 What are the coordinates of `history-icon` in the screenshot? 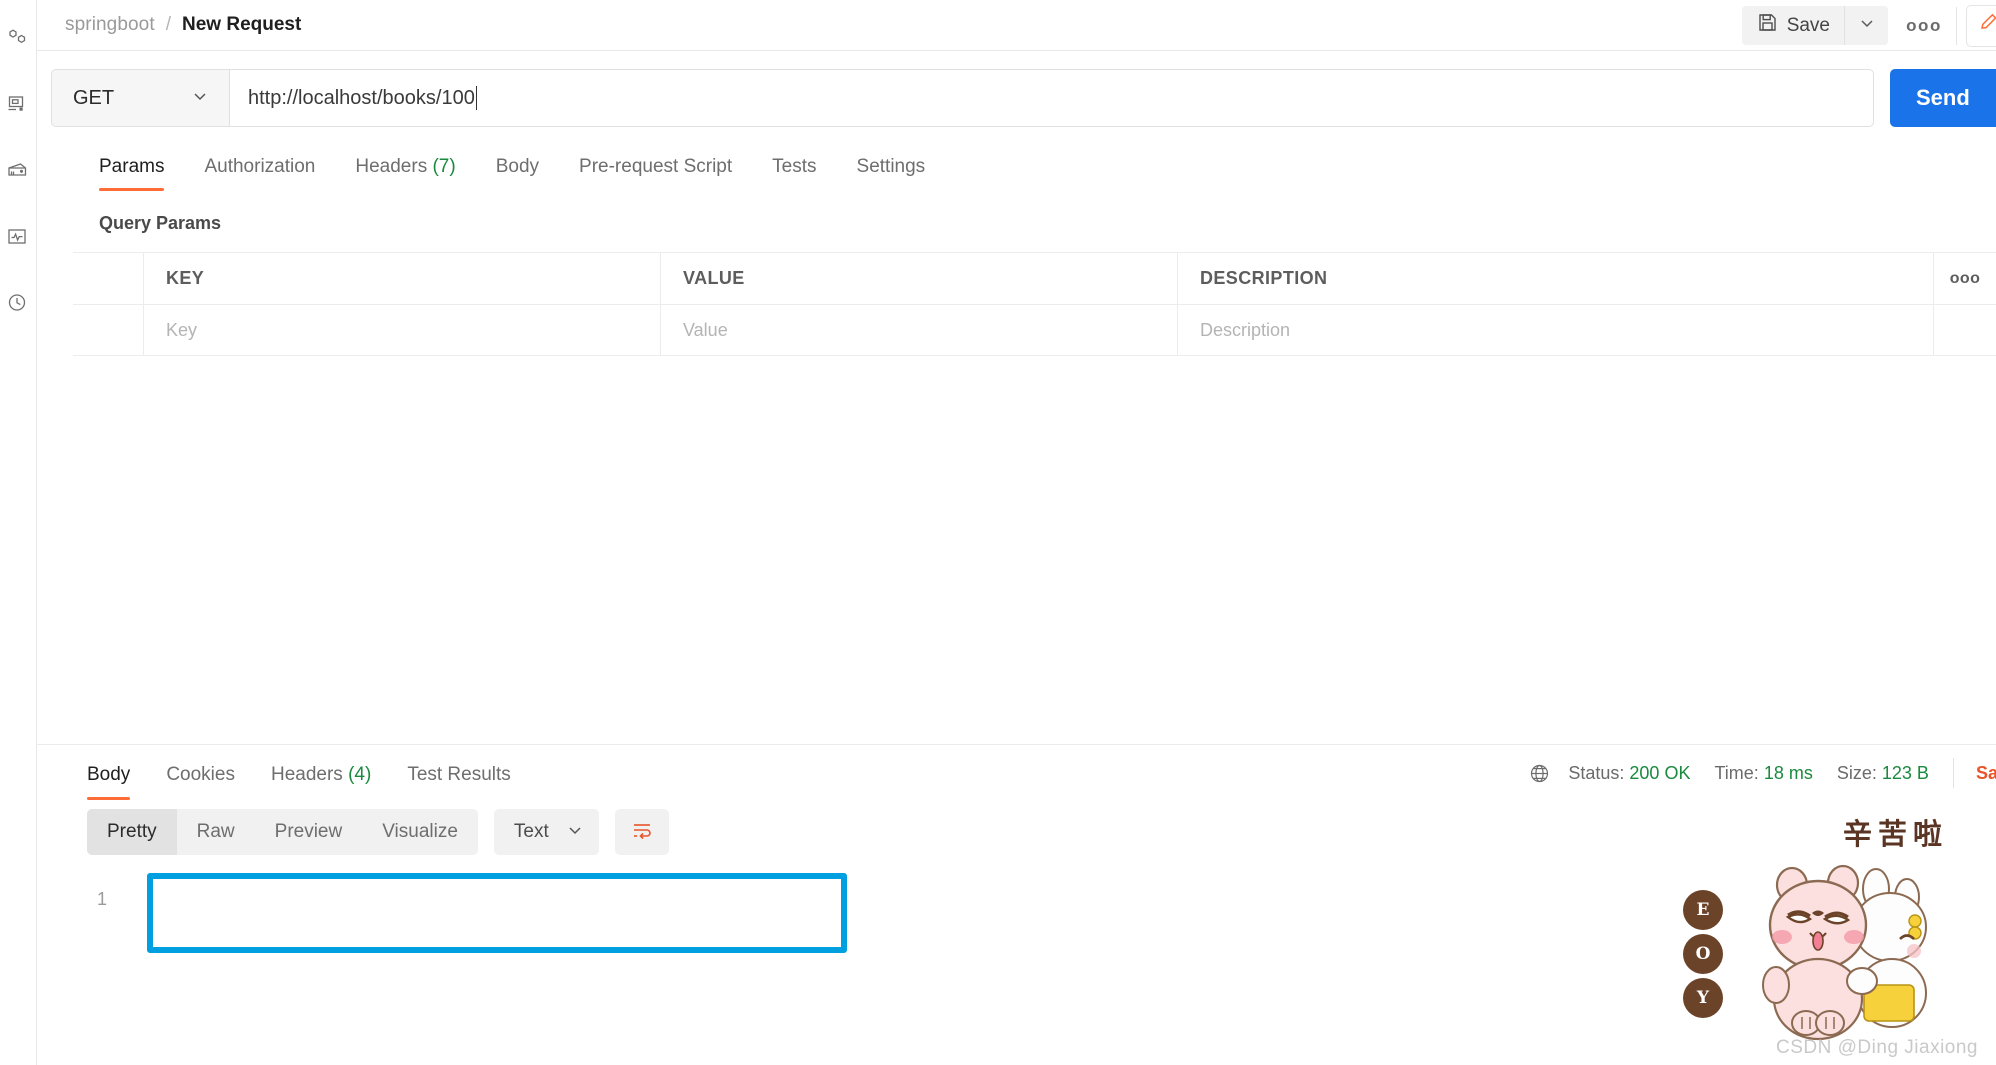 It's located at (18, 303).